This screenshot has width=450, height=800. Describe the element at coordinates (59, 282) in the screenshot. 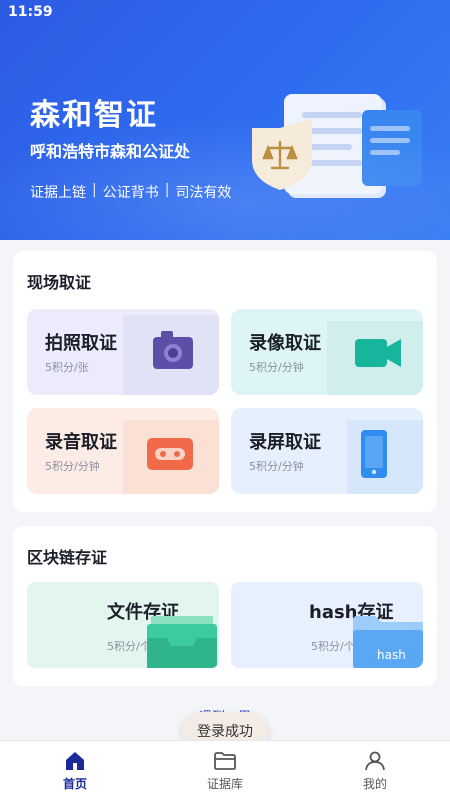

I see `section-title: 现场取证` at that location.